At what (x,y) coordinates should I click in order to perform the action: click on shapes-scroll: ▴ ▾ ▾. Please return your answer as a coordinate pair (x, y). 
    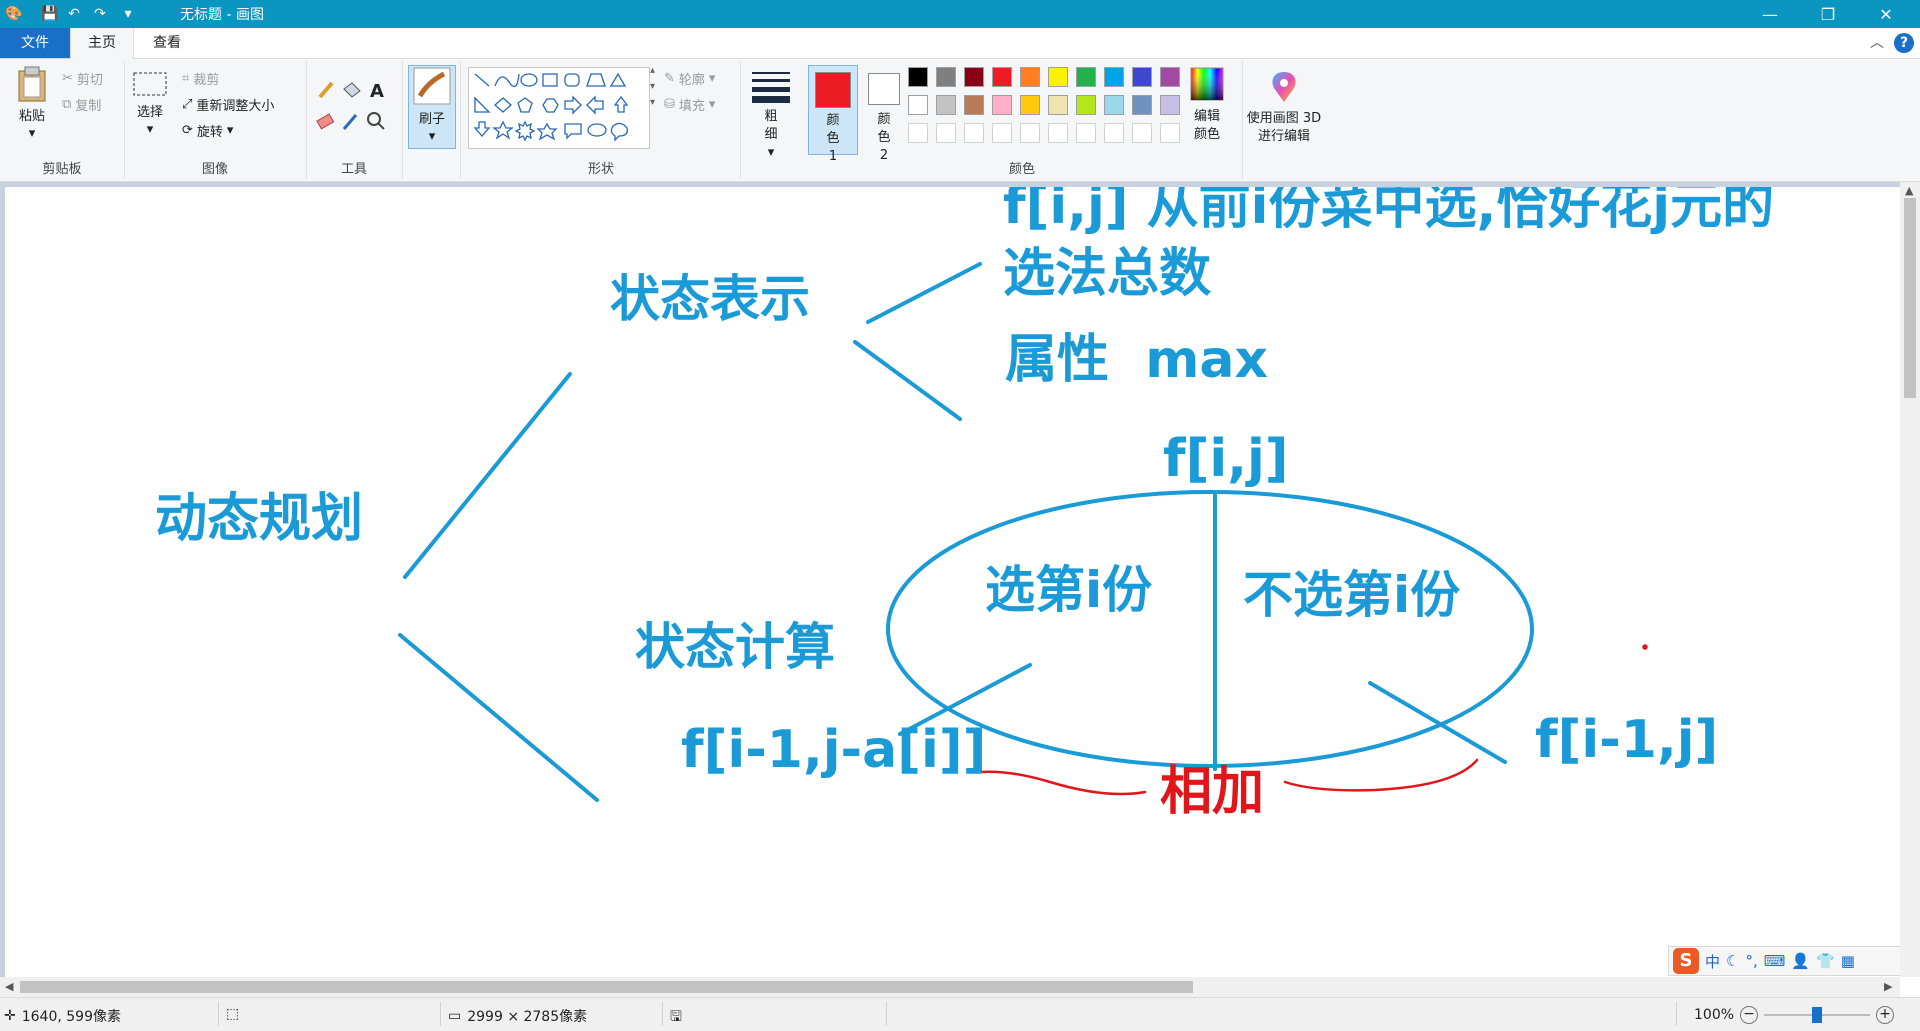
    Looking at the image, I should click on (652, 87).